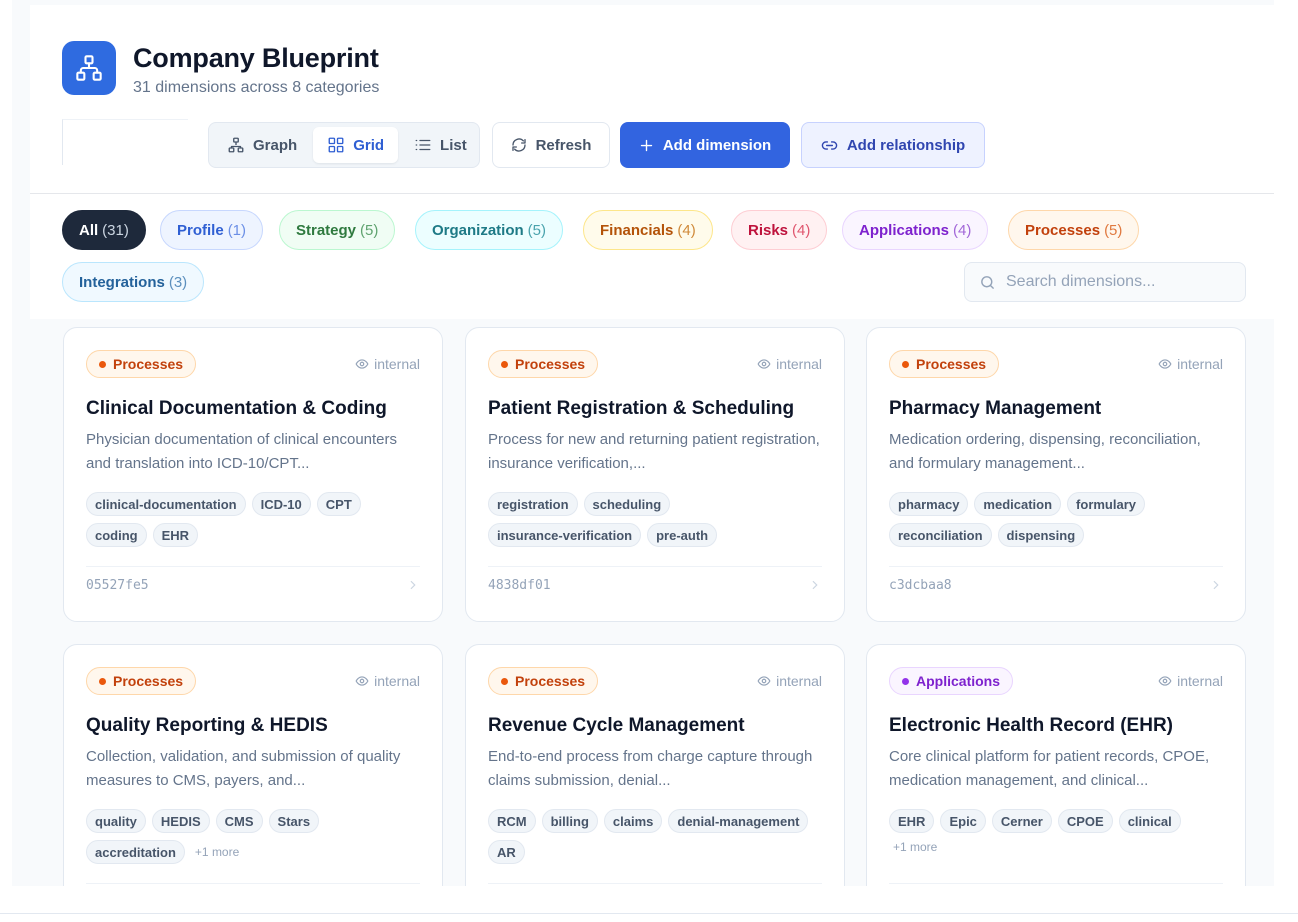 This screenshot has width=1298, height=922. What do you see at coordinates (682, 535) in the screenshot?
I see `tag: pre-auth` at bounding box center [682, 535].